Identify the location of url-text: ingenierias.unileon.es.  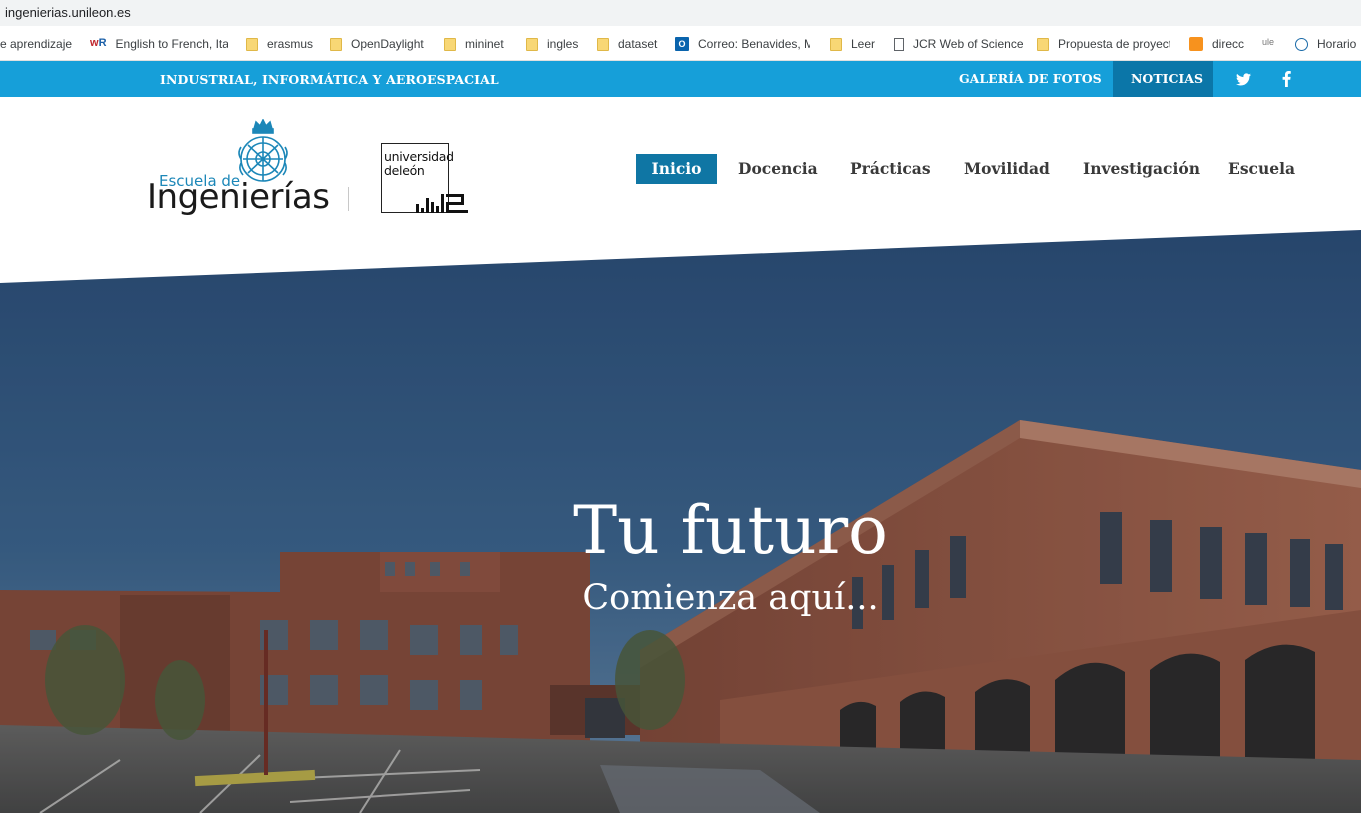
(68, 12).